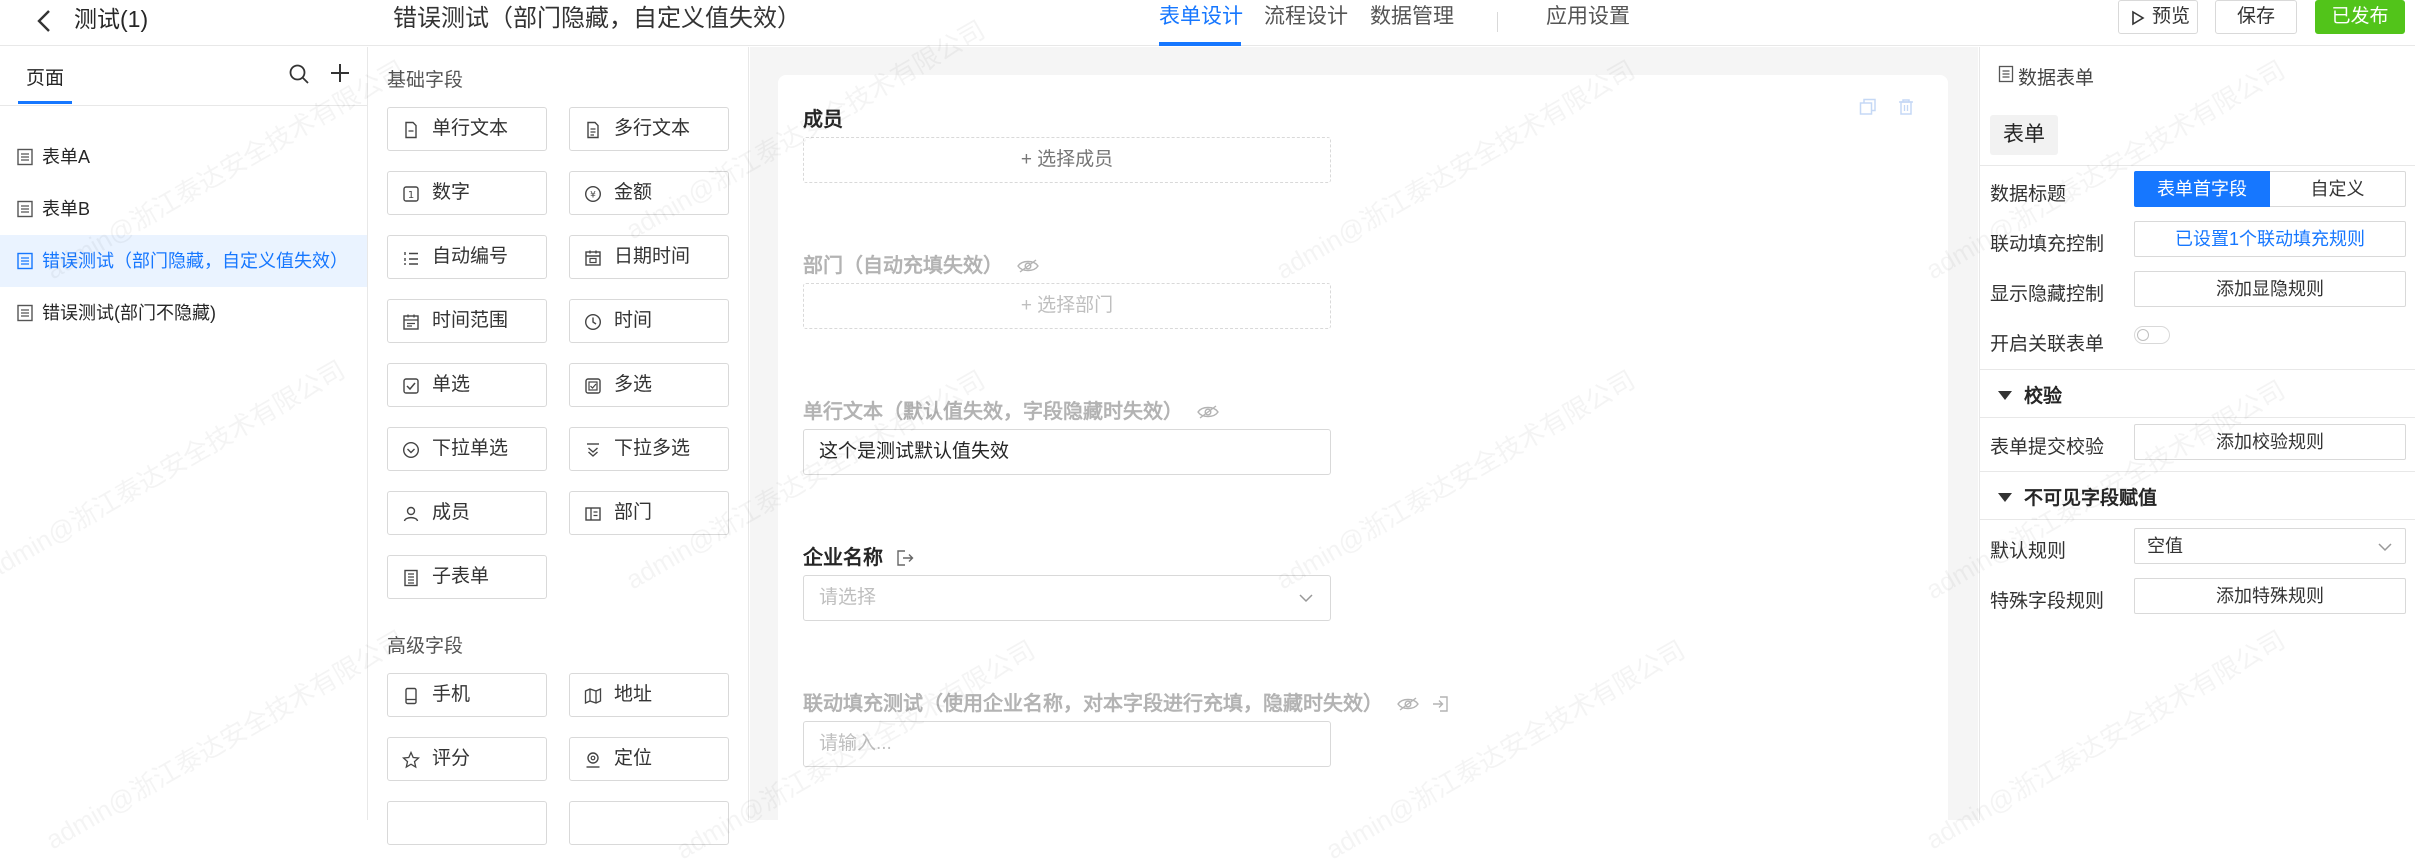 This screenshot has width=2415, height=867. I want to click on subform-icon, so click(411, 578).